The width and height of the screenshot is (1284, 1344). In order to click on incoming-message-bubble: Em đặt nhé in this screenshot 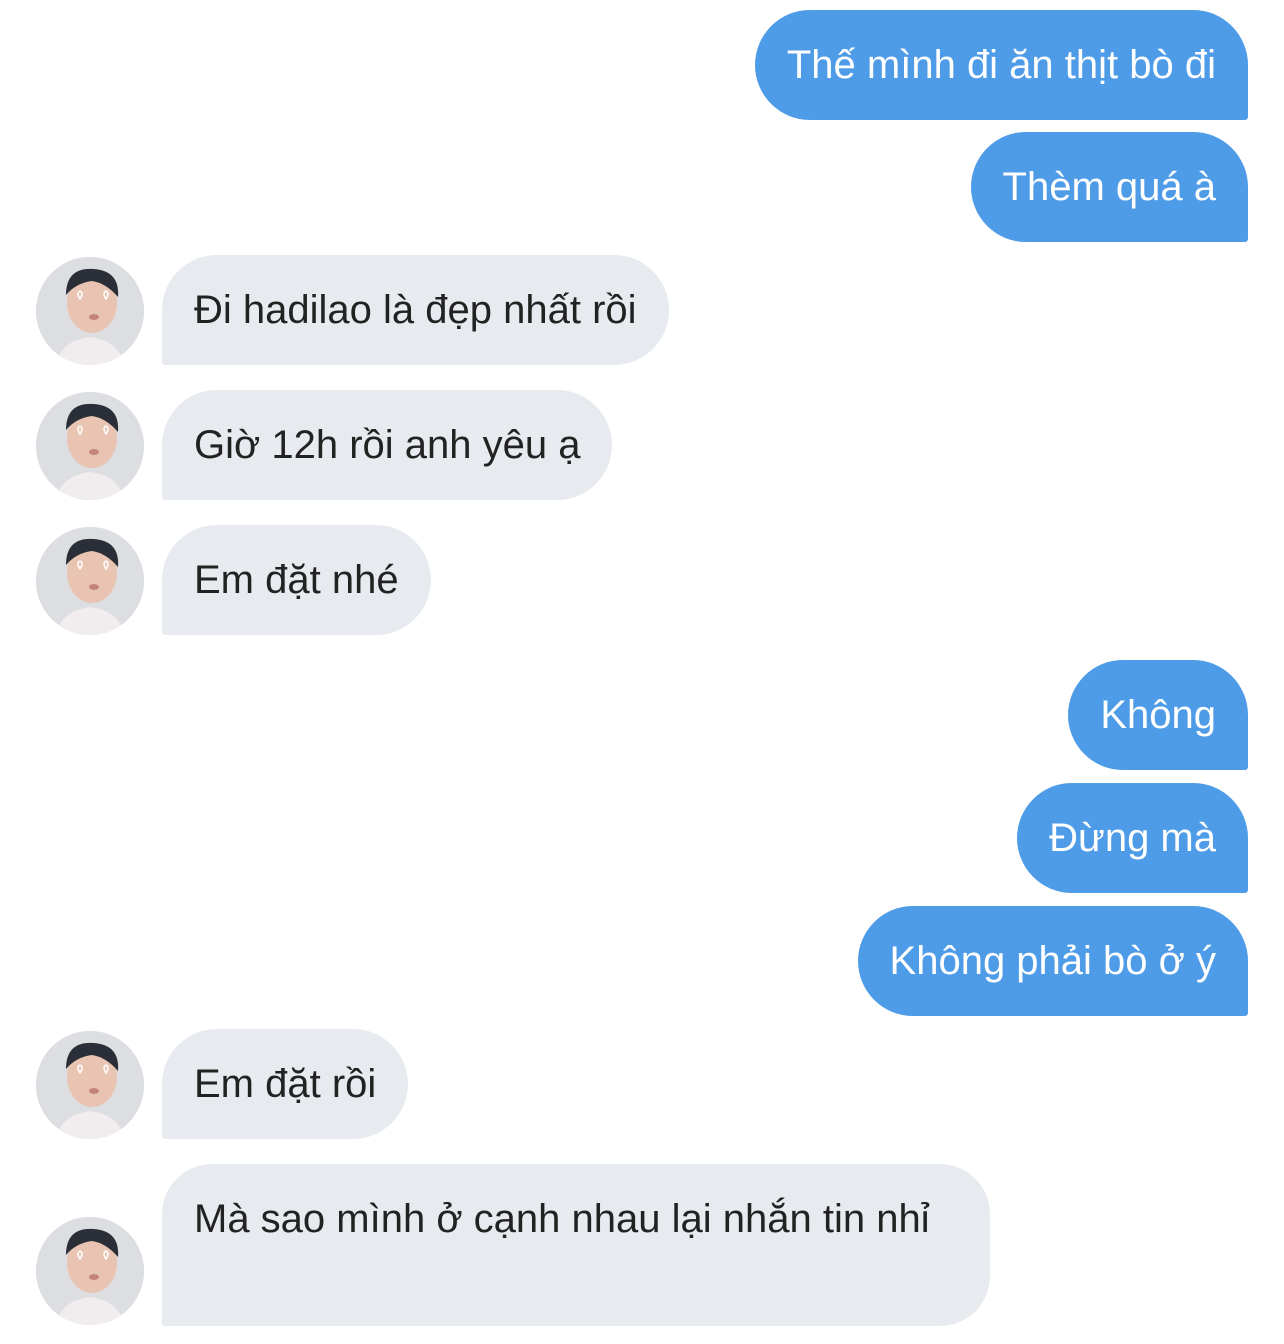, I will do `click(296, 580)`.